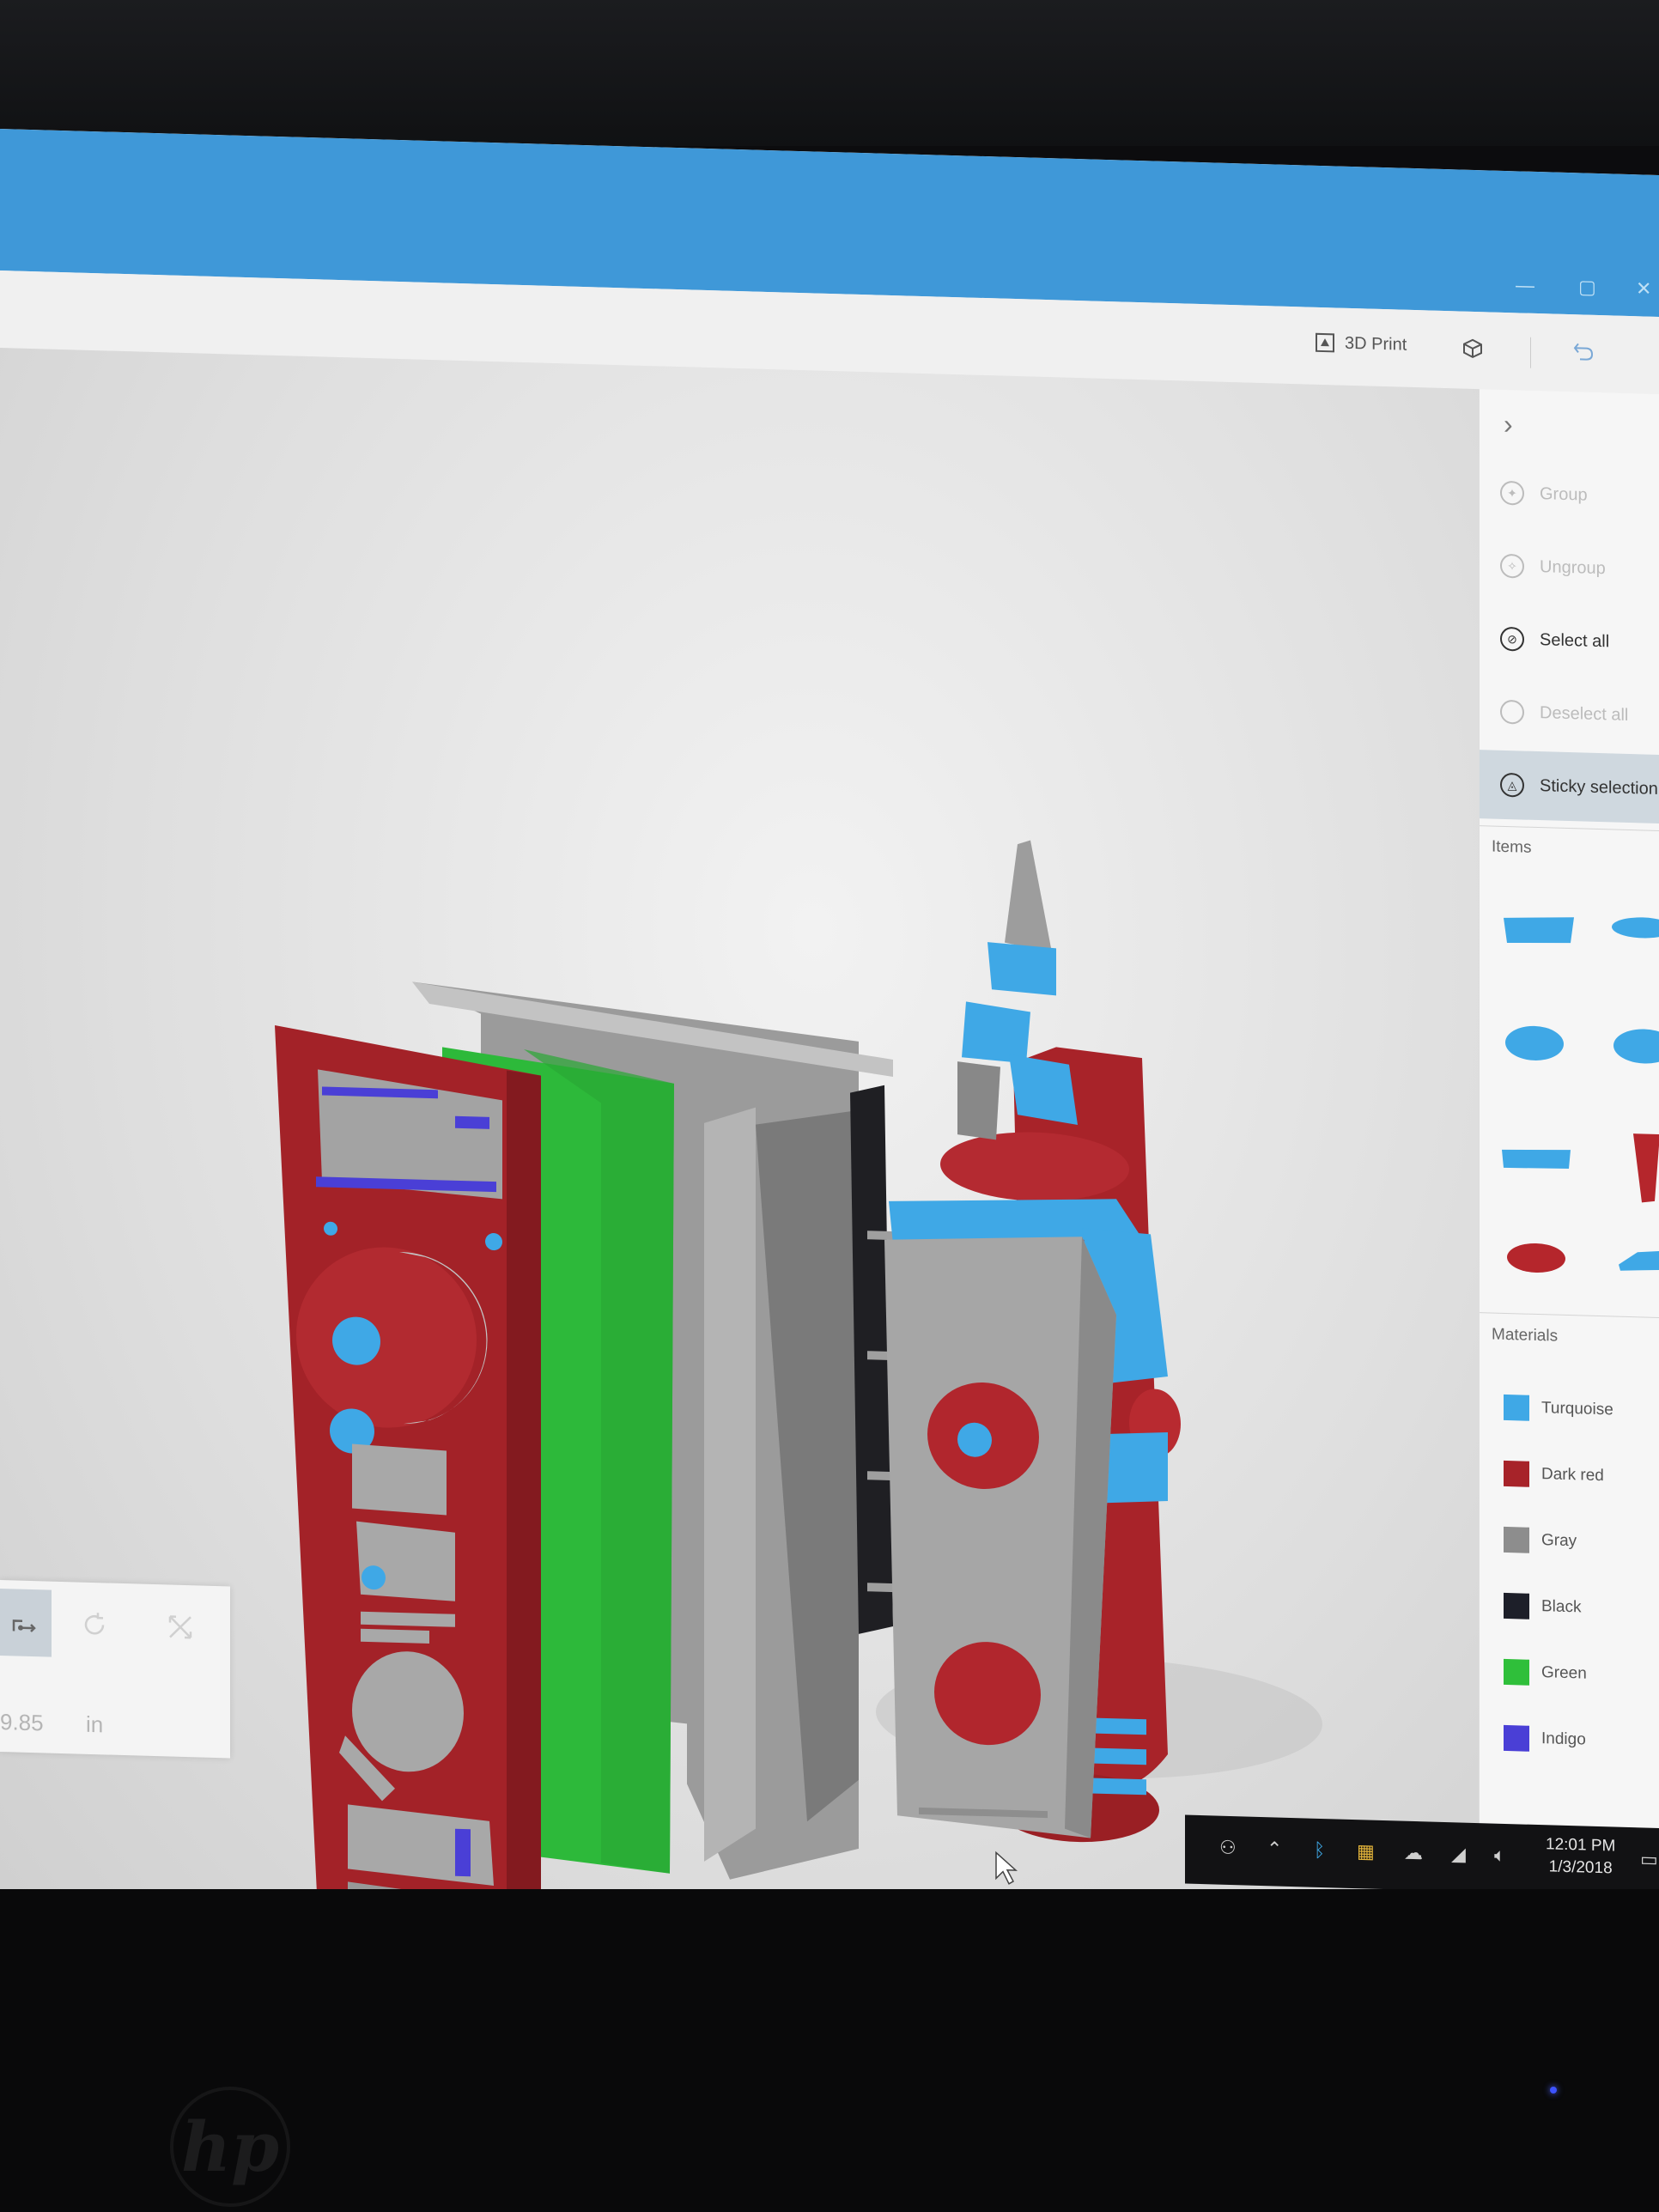 The height and width of the screenshot is (2212, 1659). What do you see at coordinates (1537, 1159) in the screenshot?
I see `item-flat-bar` at bounding box center [1537, 1159].